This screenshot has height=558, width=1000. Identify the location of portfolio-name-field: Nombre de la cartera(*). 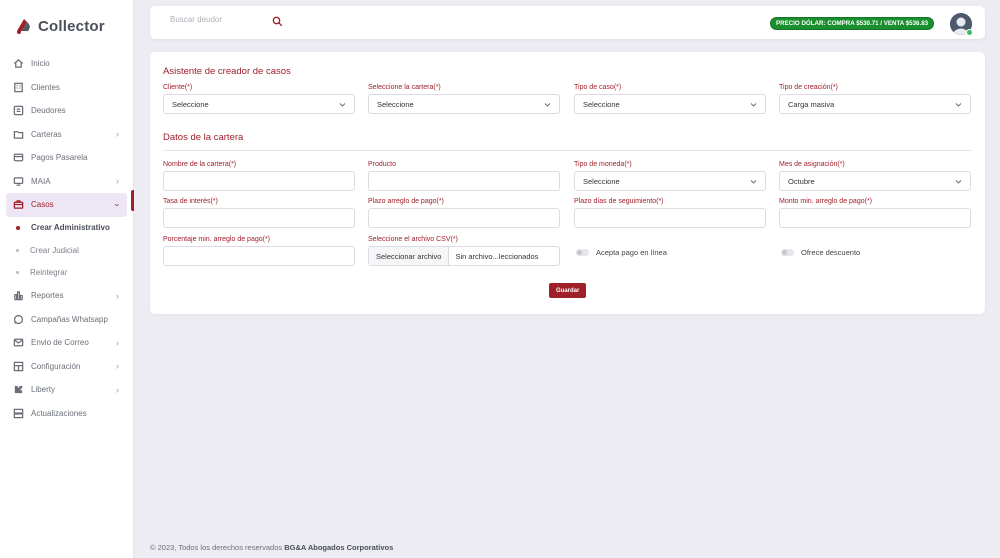
(259, 176).